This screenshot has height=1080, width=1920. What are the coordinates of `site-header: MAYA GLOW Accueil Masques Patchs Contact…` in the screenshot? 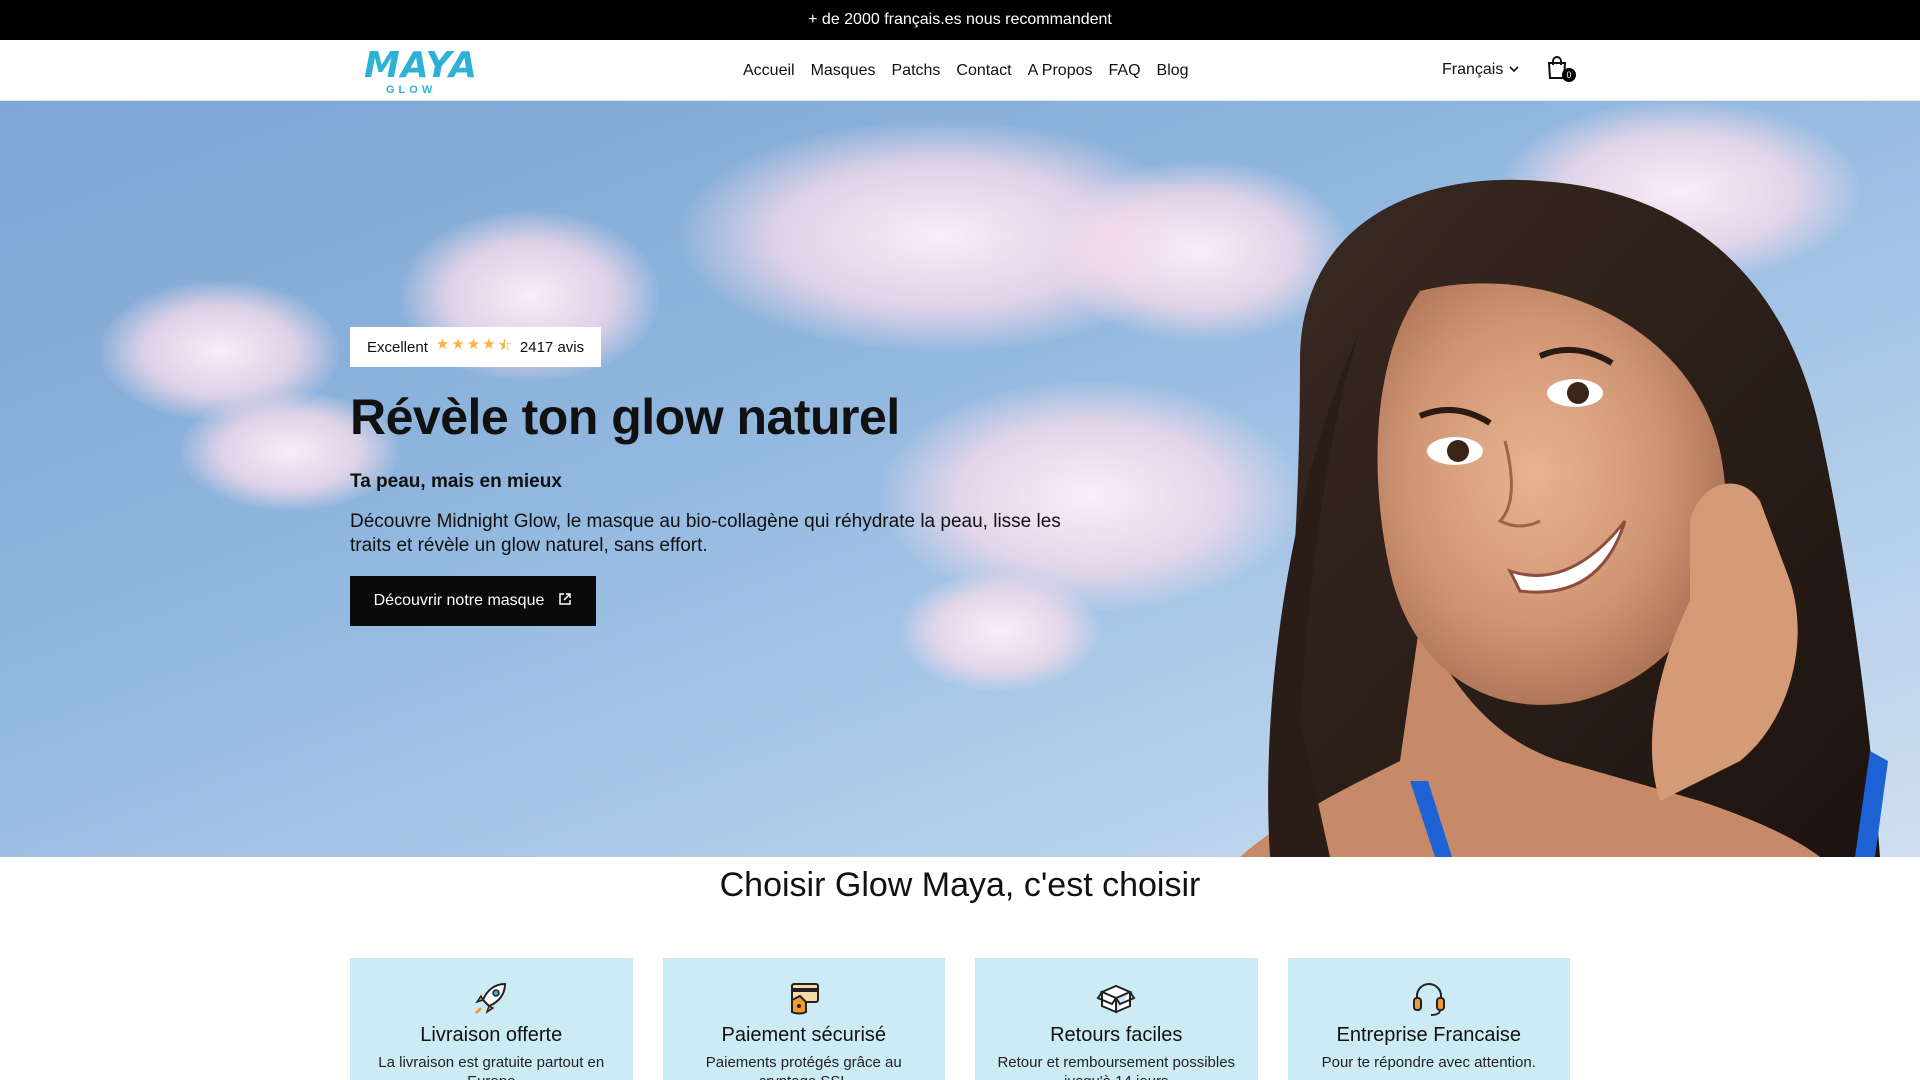 It's located at (960, 70).